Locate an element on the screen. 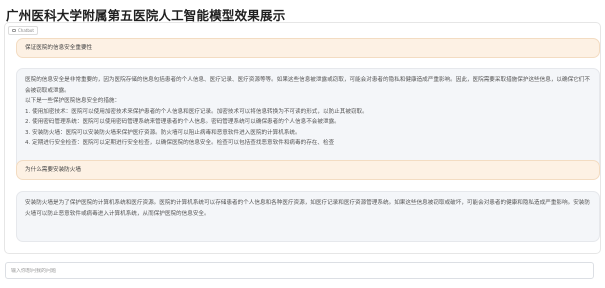 This screenshot has height=288, width=605. message-input is located at coordinates (299, 270).